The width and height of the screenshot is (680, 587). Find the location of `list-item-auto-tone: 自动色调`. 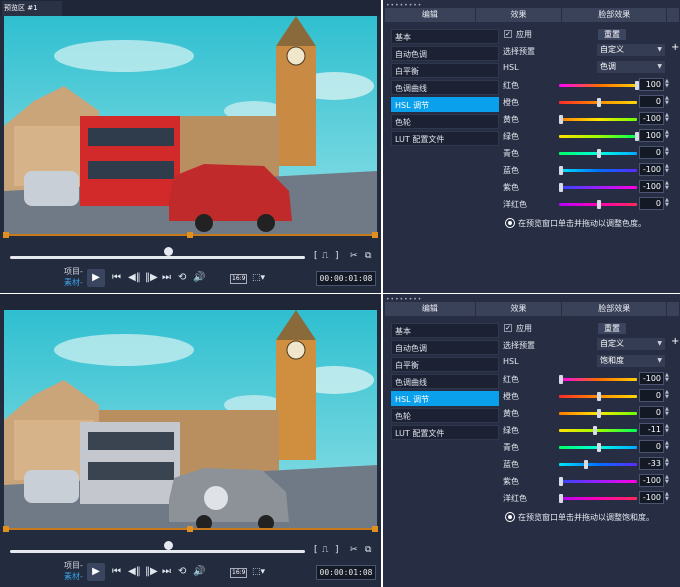

list-item-auto-tone: 自动色调 is located at coordinates (445, 53).